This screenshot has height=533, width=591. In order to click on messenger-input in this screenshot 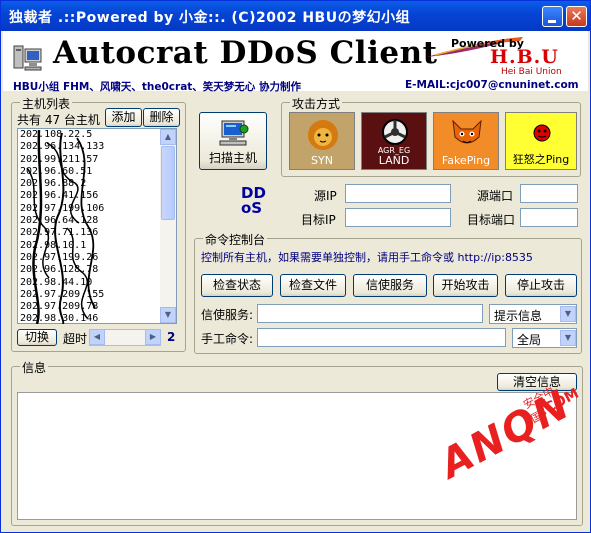, I will do `click(370, 313)`.